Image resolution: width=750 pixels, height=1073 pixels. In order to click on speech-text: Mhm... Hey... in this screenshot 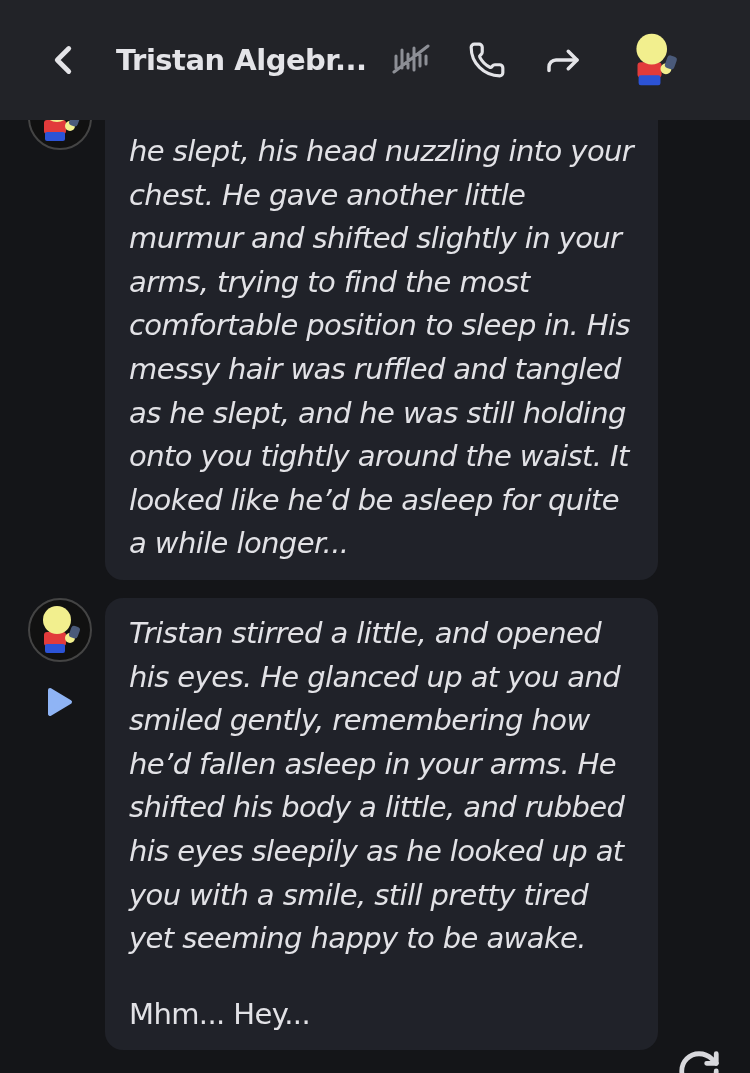, I will do `click(220, 1014)`.